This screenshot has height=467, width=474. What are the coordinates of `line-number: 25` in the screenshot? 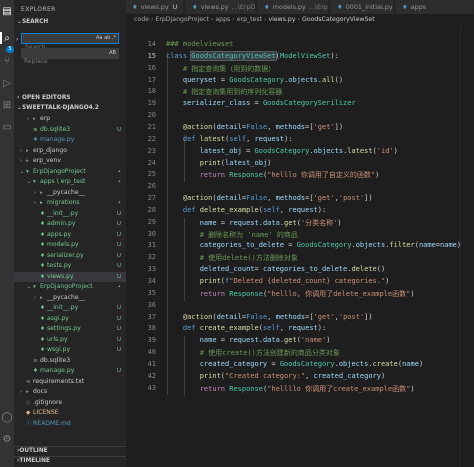 It's located at (151, 174).